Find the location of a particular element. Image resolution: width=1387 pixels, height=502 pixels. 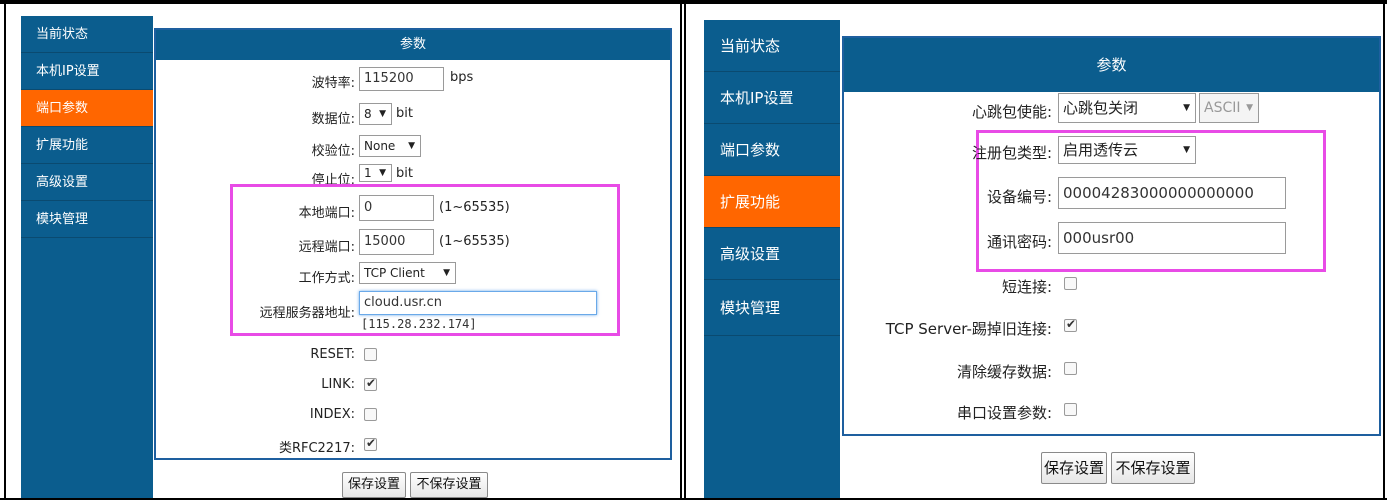

server-address-input: cloud.usr.cn is located at coordinates (478, 303).